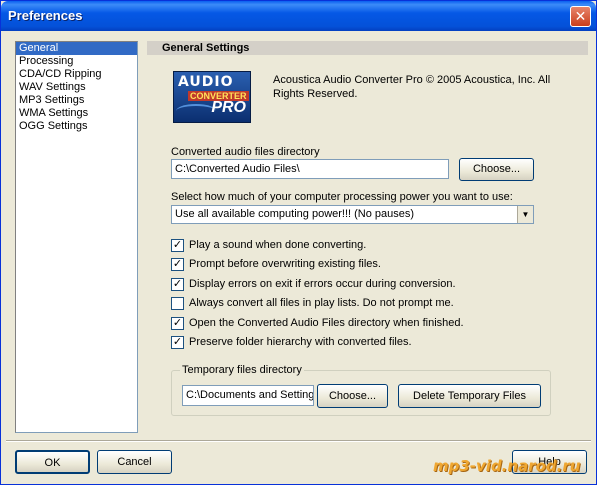 This screenshot has height=485, width=597. Describe the element at coordinates (45, 15) in the screenshot. I see `window-title: Preferences` at that location.